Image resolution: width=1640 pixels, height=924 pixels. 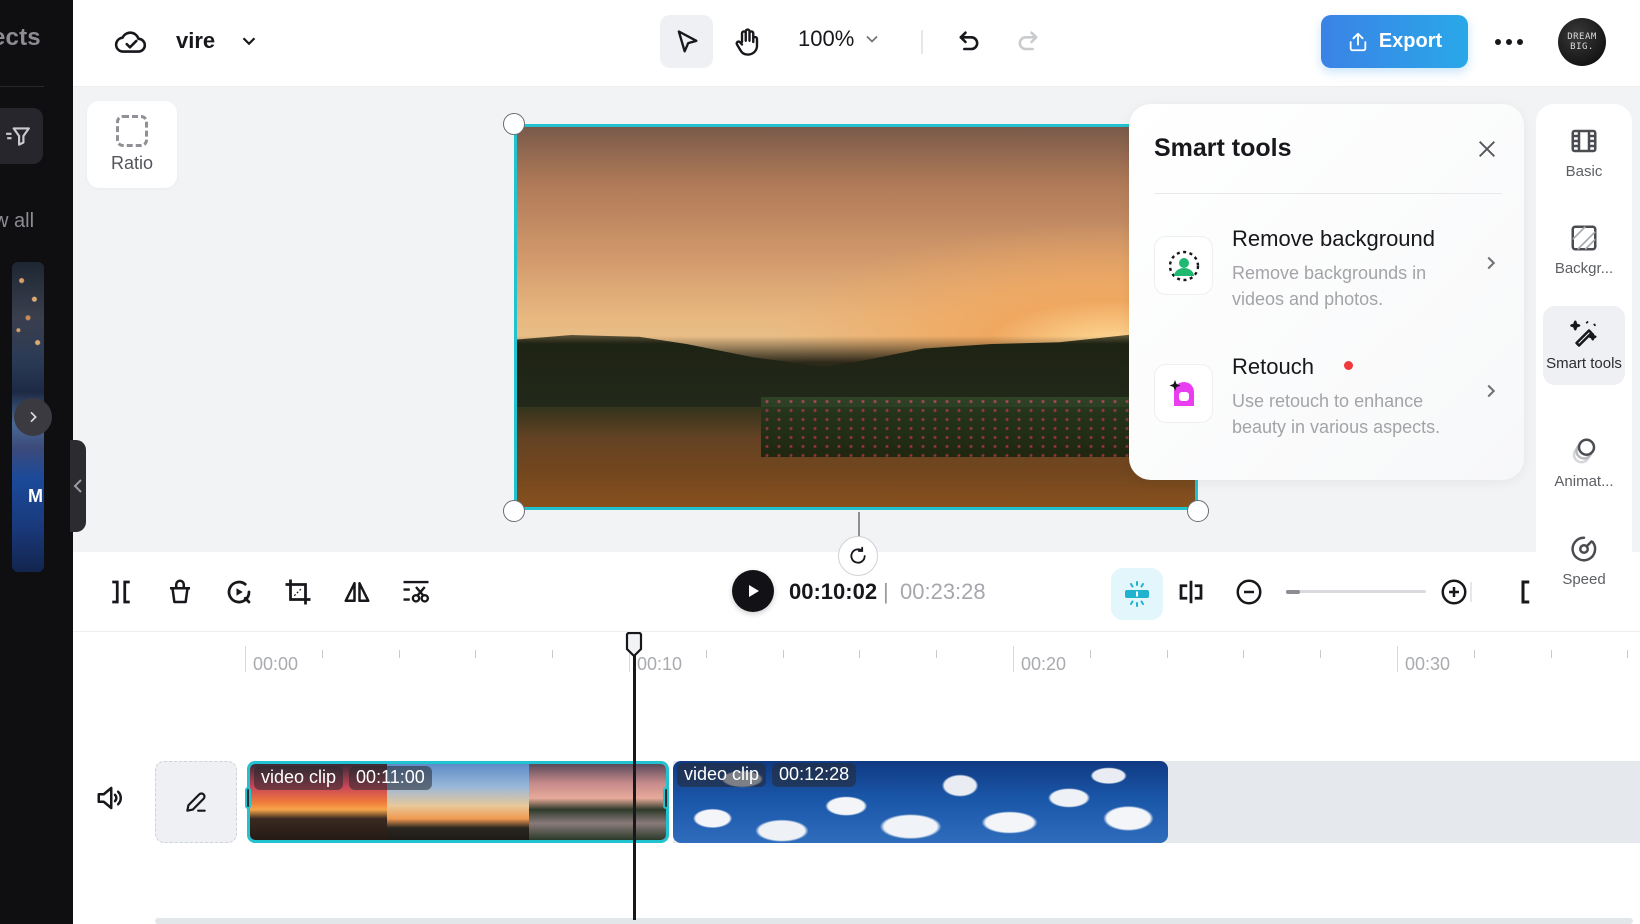 I want to click on ruler-label: 00:30, so click(x=1428, y=664).